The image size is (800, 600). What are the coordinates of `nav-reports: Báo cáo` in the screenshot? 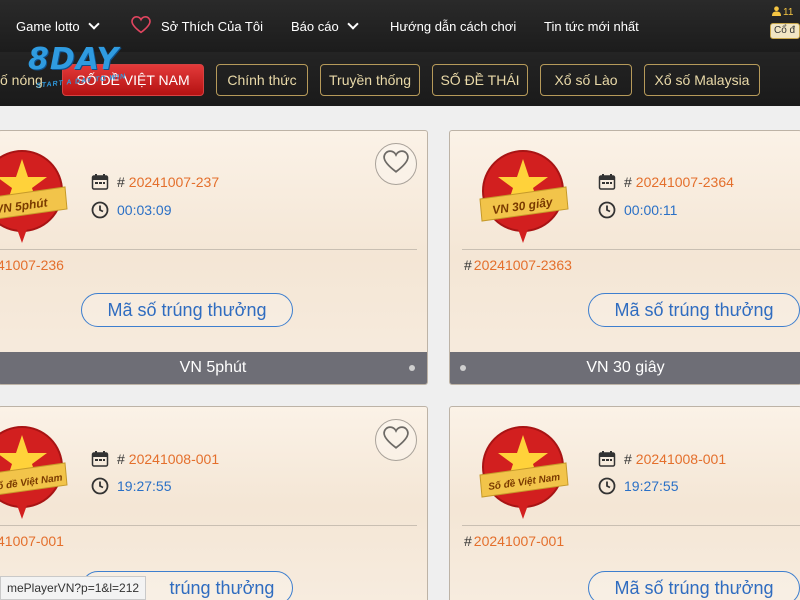 It's located at (325, 26).